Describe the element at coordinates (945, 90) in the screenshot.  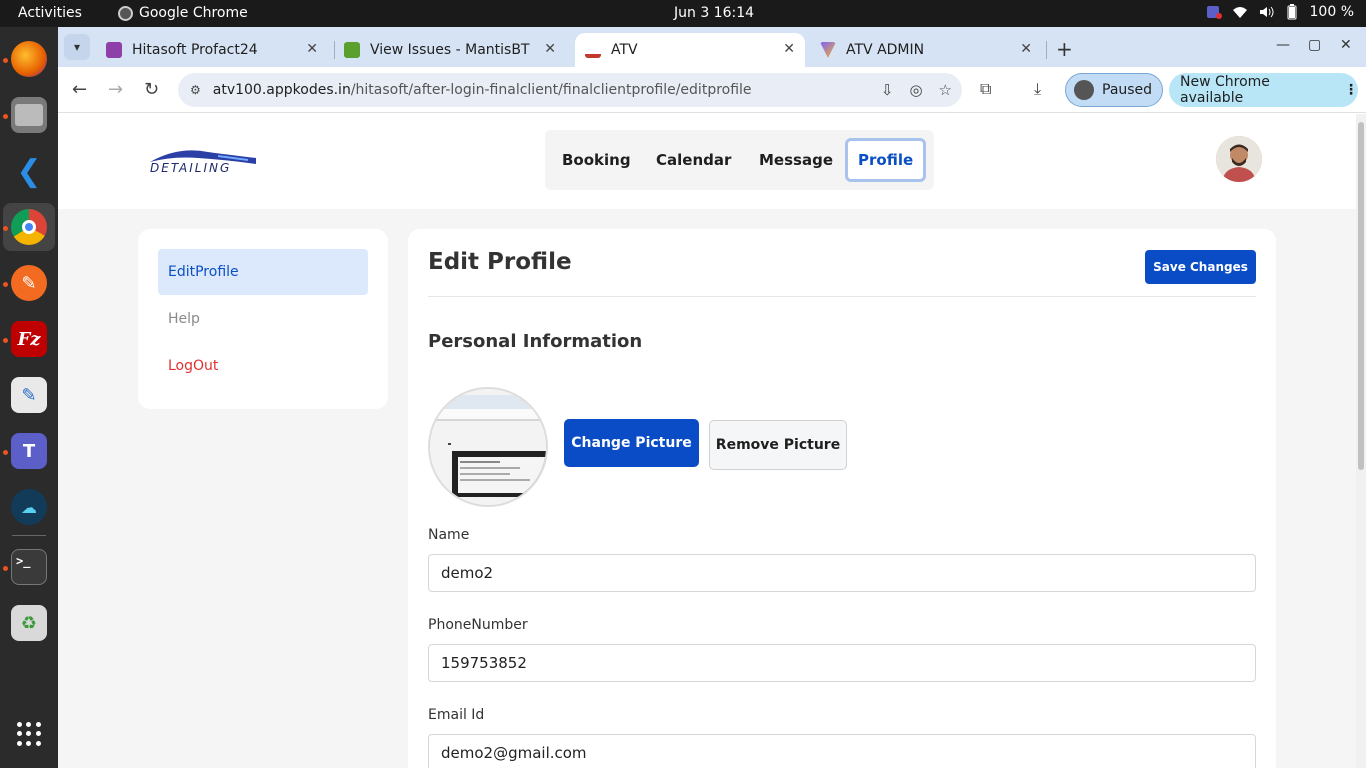
I see `bookmark-star-icon: ☆` at that location.